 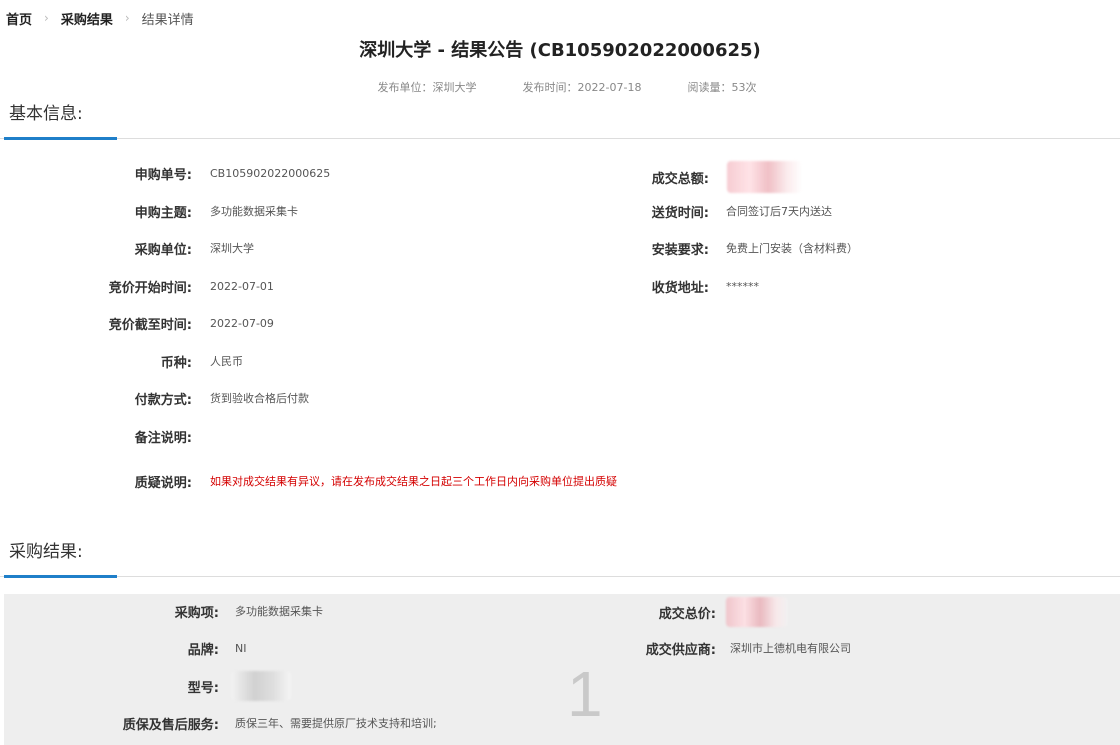 I want to click on field-label: 竞价截至时间:, so click(x=150, y=325).